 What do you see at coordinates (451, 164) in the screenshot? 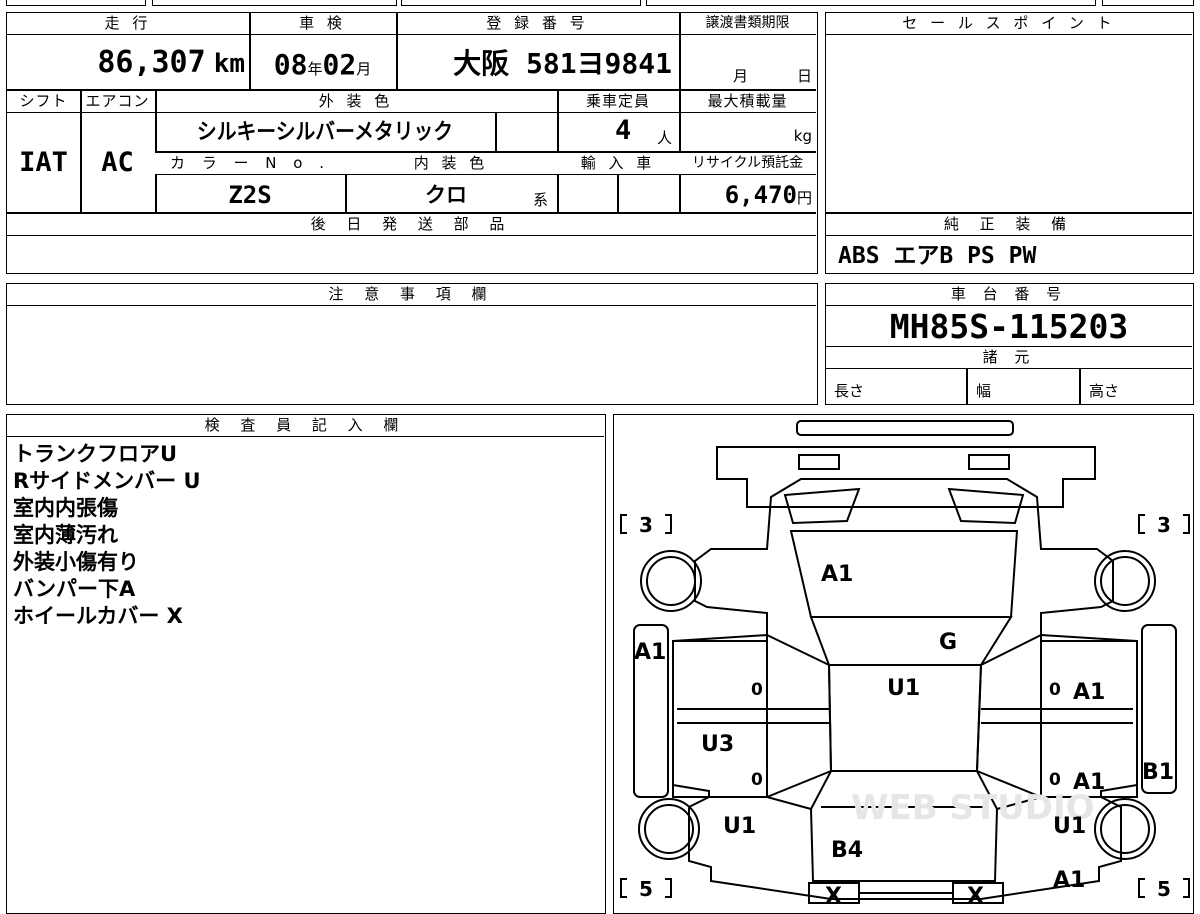
I see `interior-color-header: 内 装 色` at bounding box center [451, 164].